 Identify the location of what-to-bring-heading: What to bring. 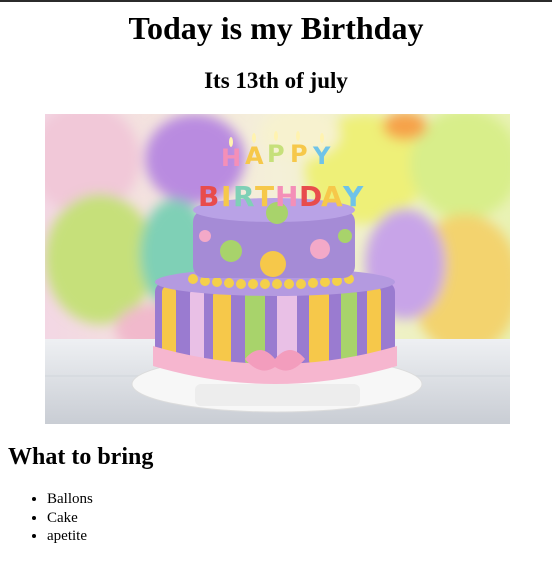
(81, 457).